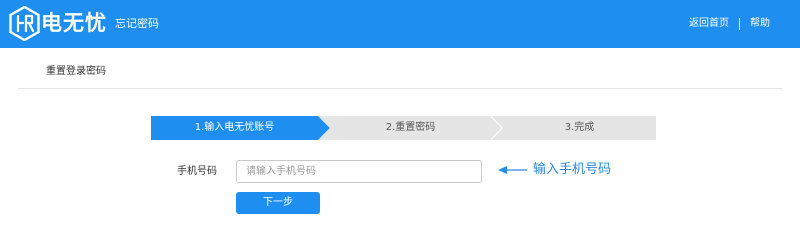  Describe the element at coordinates (400, 88) in the screenshot. I see `section-divider` at that location.